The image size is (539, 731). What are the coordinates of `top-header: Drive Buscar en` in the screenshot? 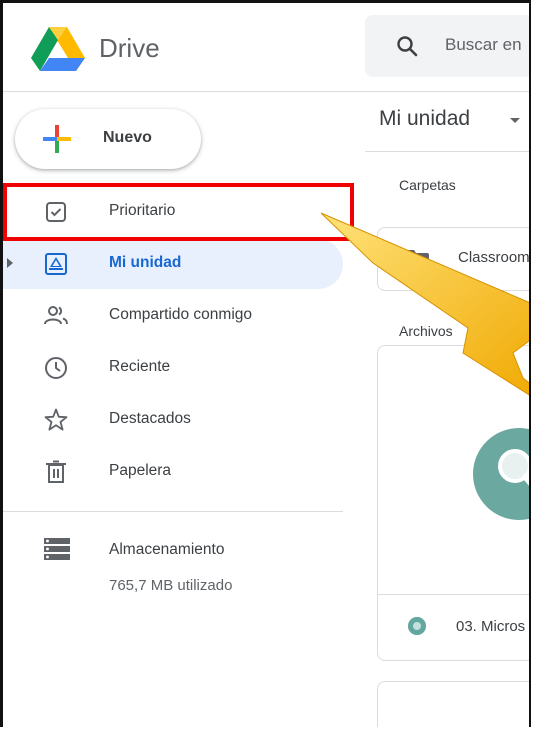 It's located at (266, 47).